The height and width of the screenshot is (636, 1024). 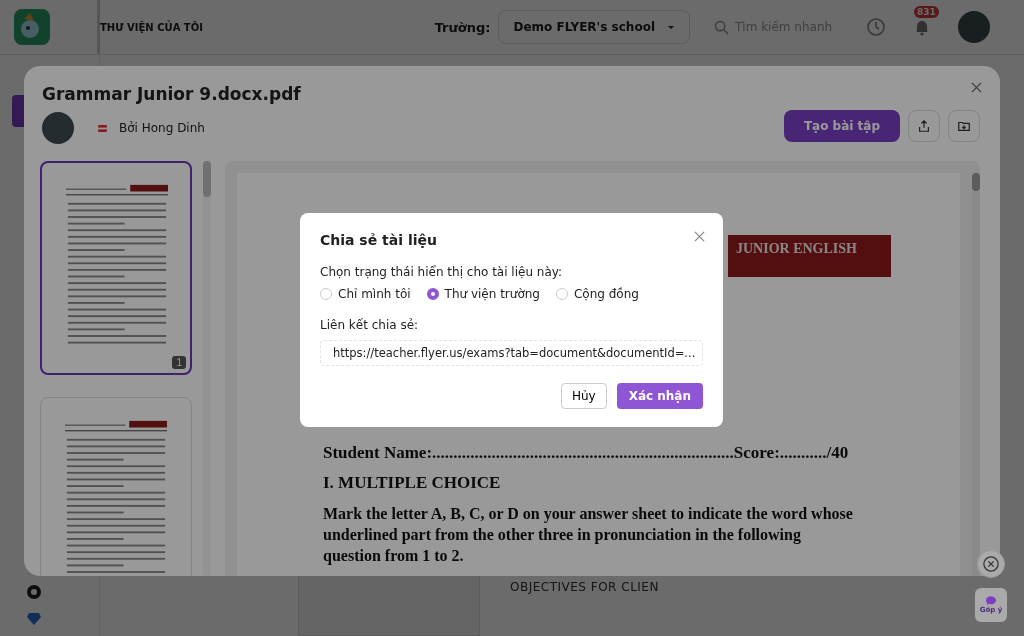 I want to click on school-label: Trường:, so click(x=462, y=27).